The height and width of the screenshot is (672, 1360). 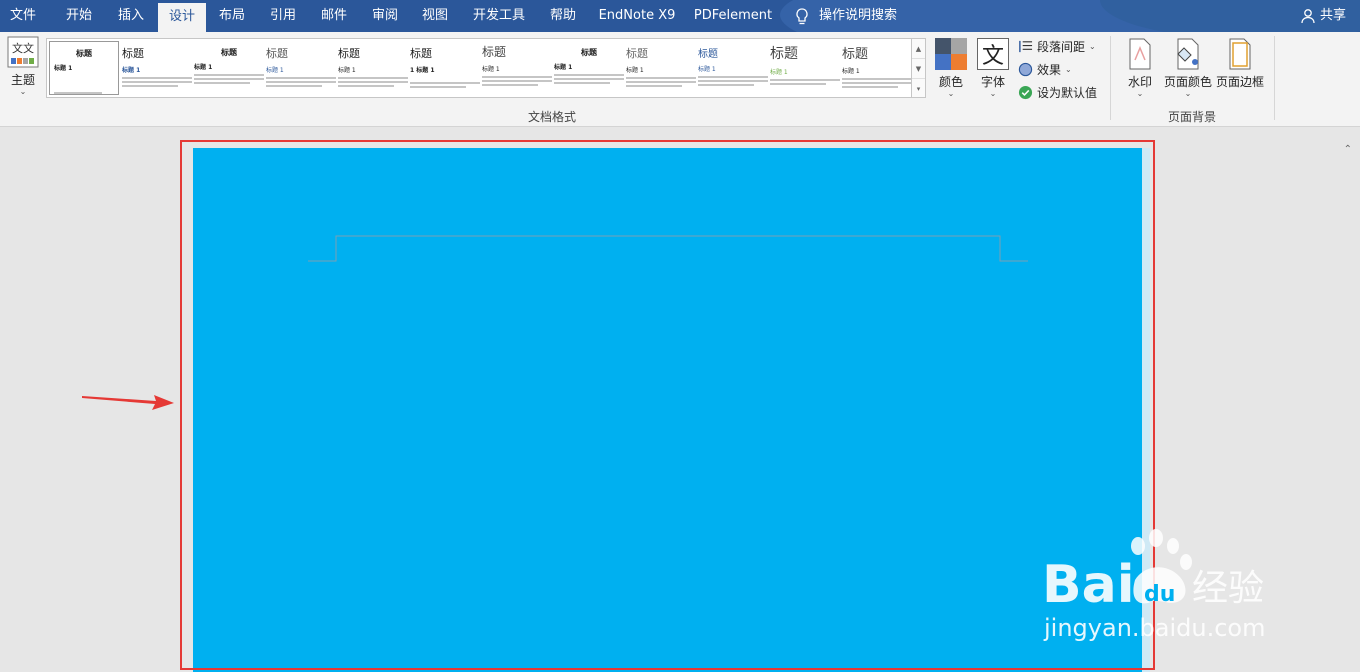 I want to click on gallery-scroll: ▲ ▼ ▾, so click(x=919, y=68).